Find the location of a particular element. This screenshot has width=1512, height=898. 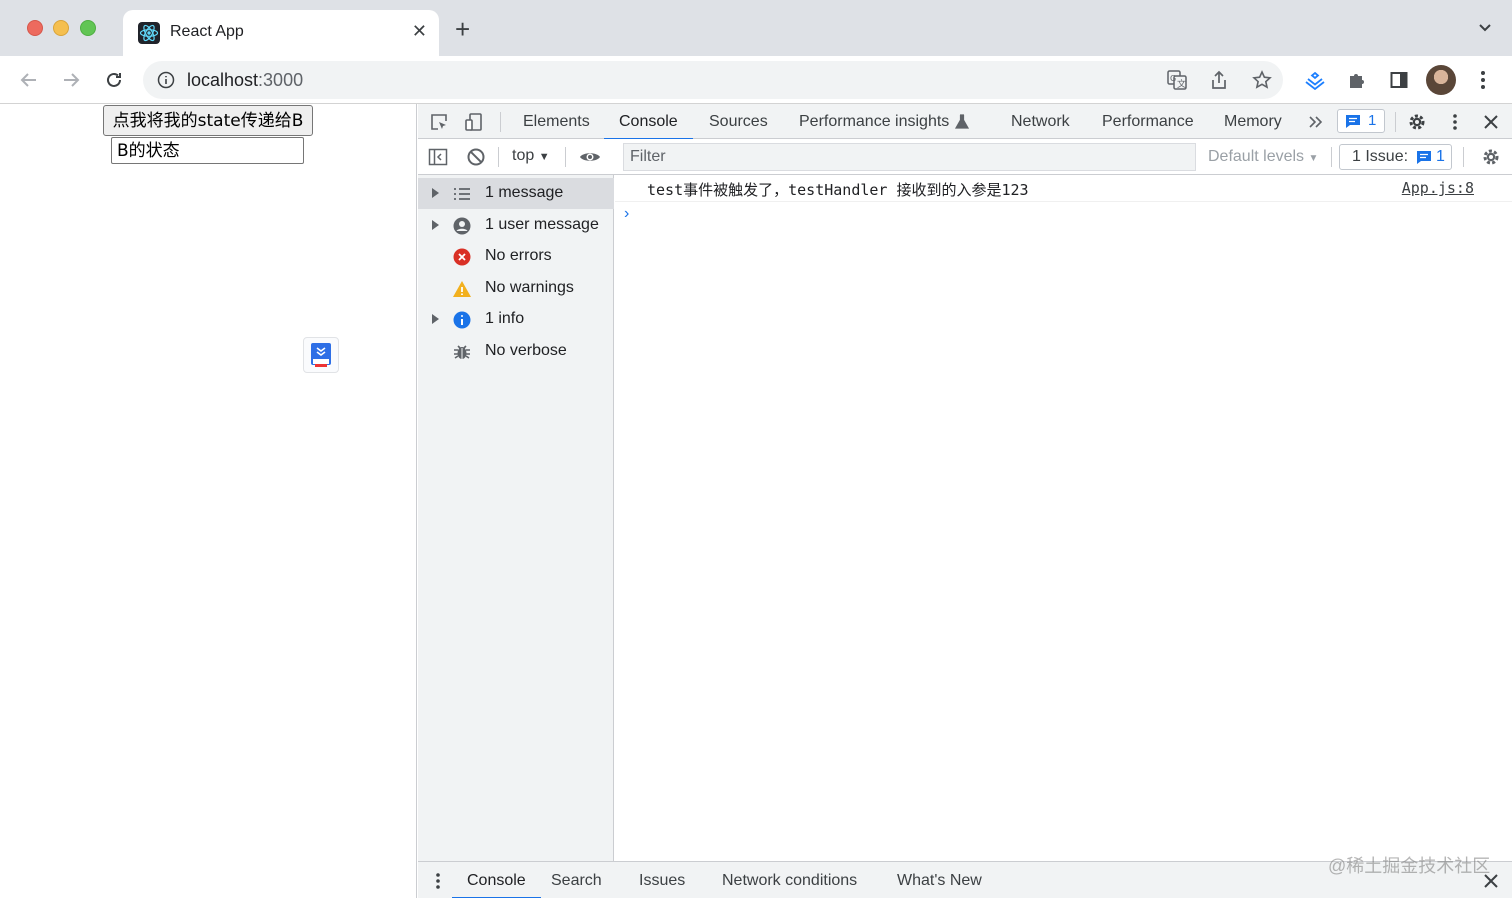

sidebar-item-label: 1 user message is located at coordinates (542, 224).